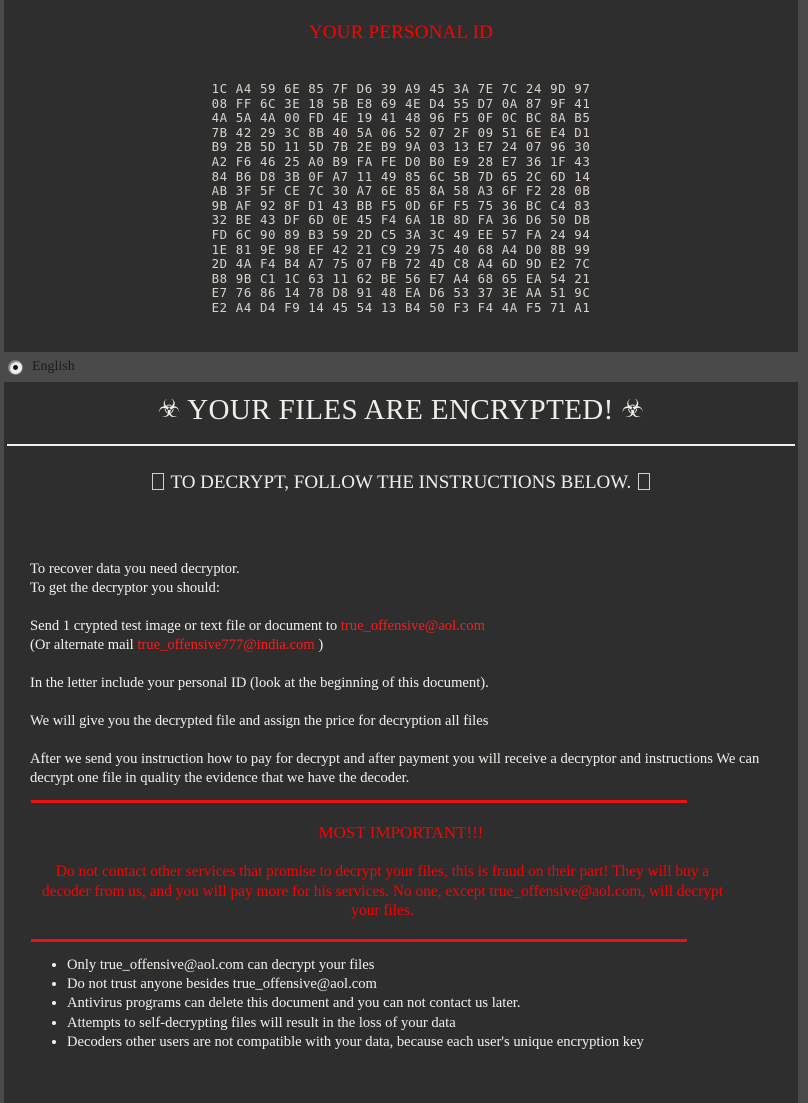  Describe the element at coordinates (135, 569) in the screenshot. I see `line-recover: To recover data you need decryptor.` at that location.